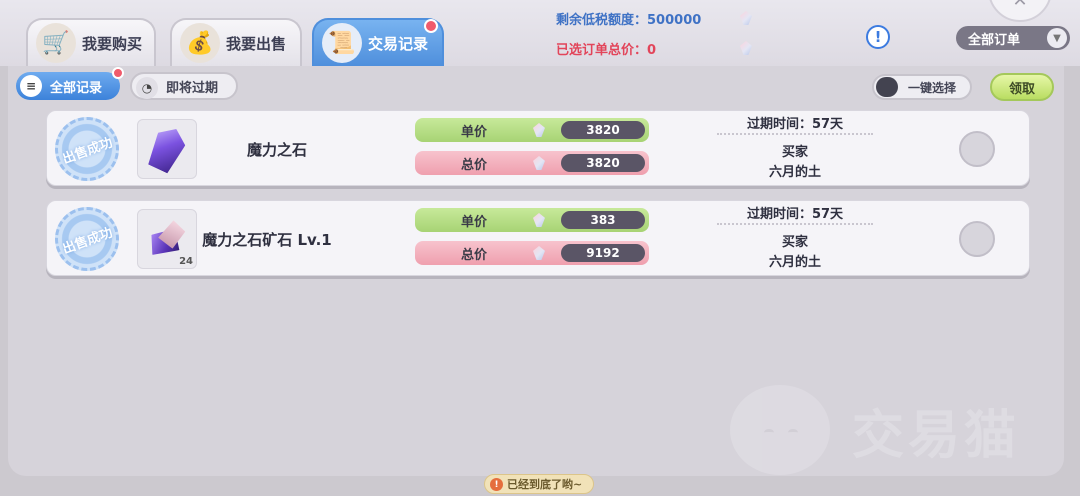  Describe the element at coordinates (1057, 38) in the screenshot. I see `chevron-down-icon: ▼` at that location.